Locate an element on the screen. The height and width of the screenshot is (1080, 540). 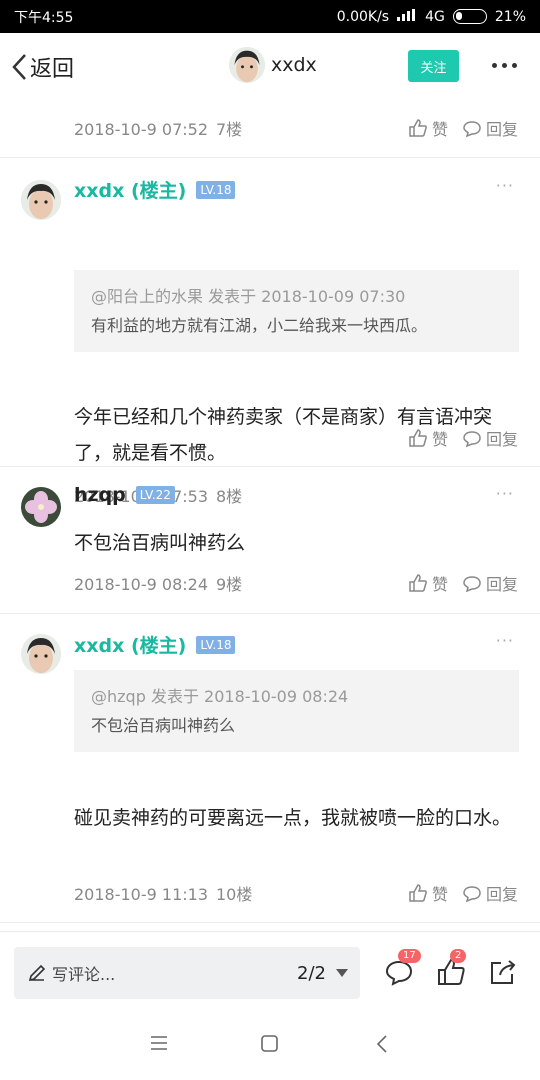
nav-user: xxdx is located at coordinates (273, 65).